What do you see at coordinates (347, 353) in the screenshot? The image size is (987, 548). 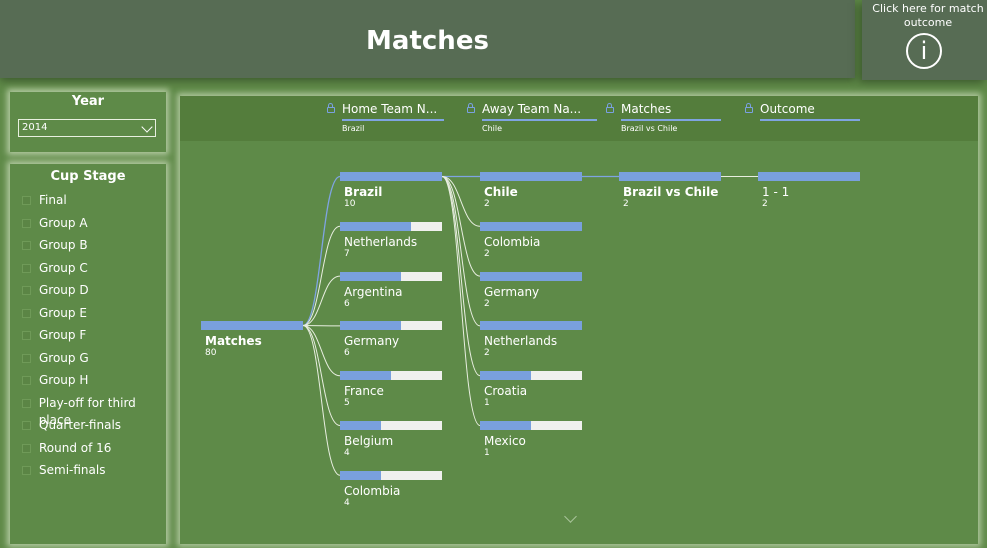 I see `node-count: 6` at bounding box center [347, 353].